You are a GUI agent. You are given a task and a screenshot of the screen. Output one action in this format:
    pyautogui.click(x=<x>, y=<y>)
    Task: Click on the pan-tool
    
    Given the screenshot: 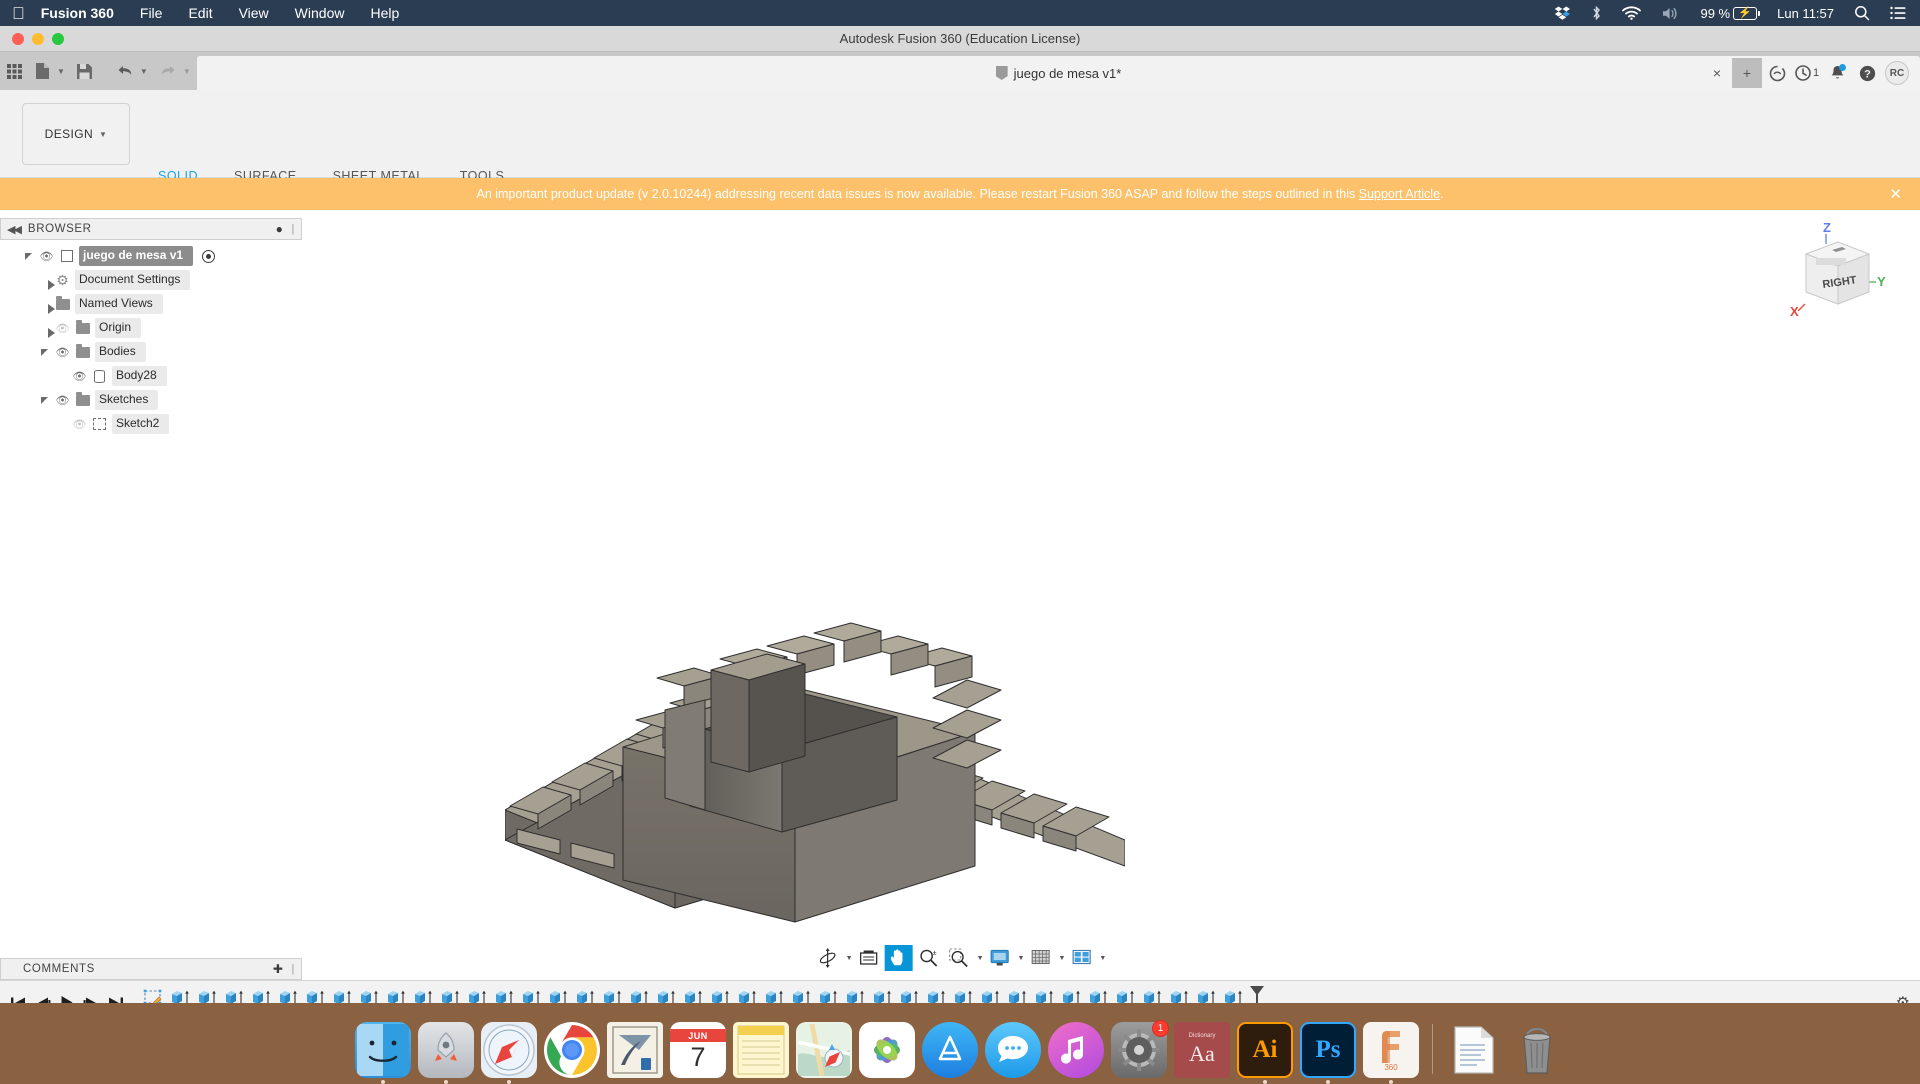 What is the action you would take?
    pyautogui.click(x=899, y=958)
    